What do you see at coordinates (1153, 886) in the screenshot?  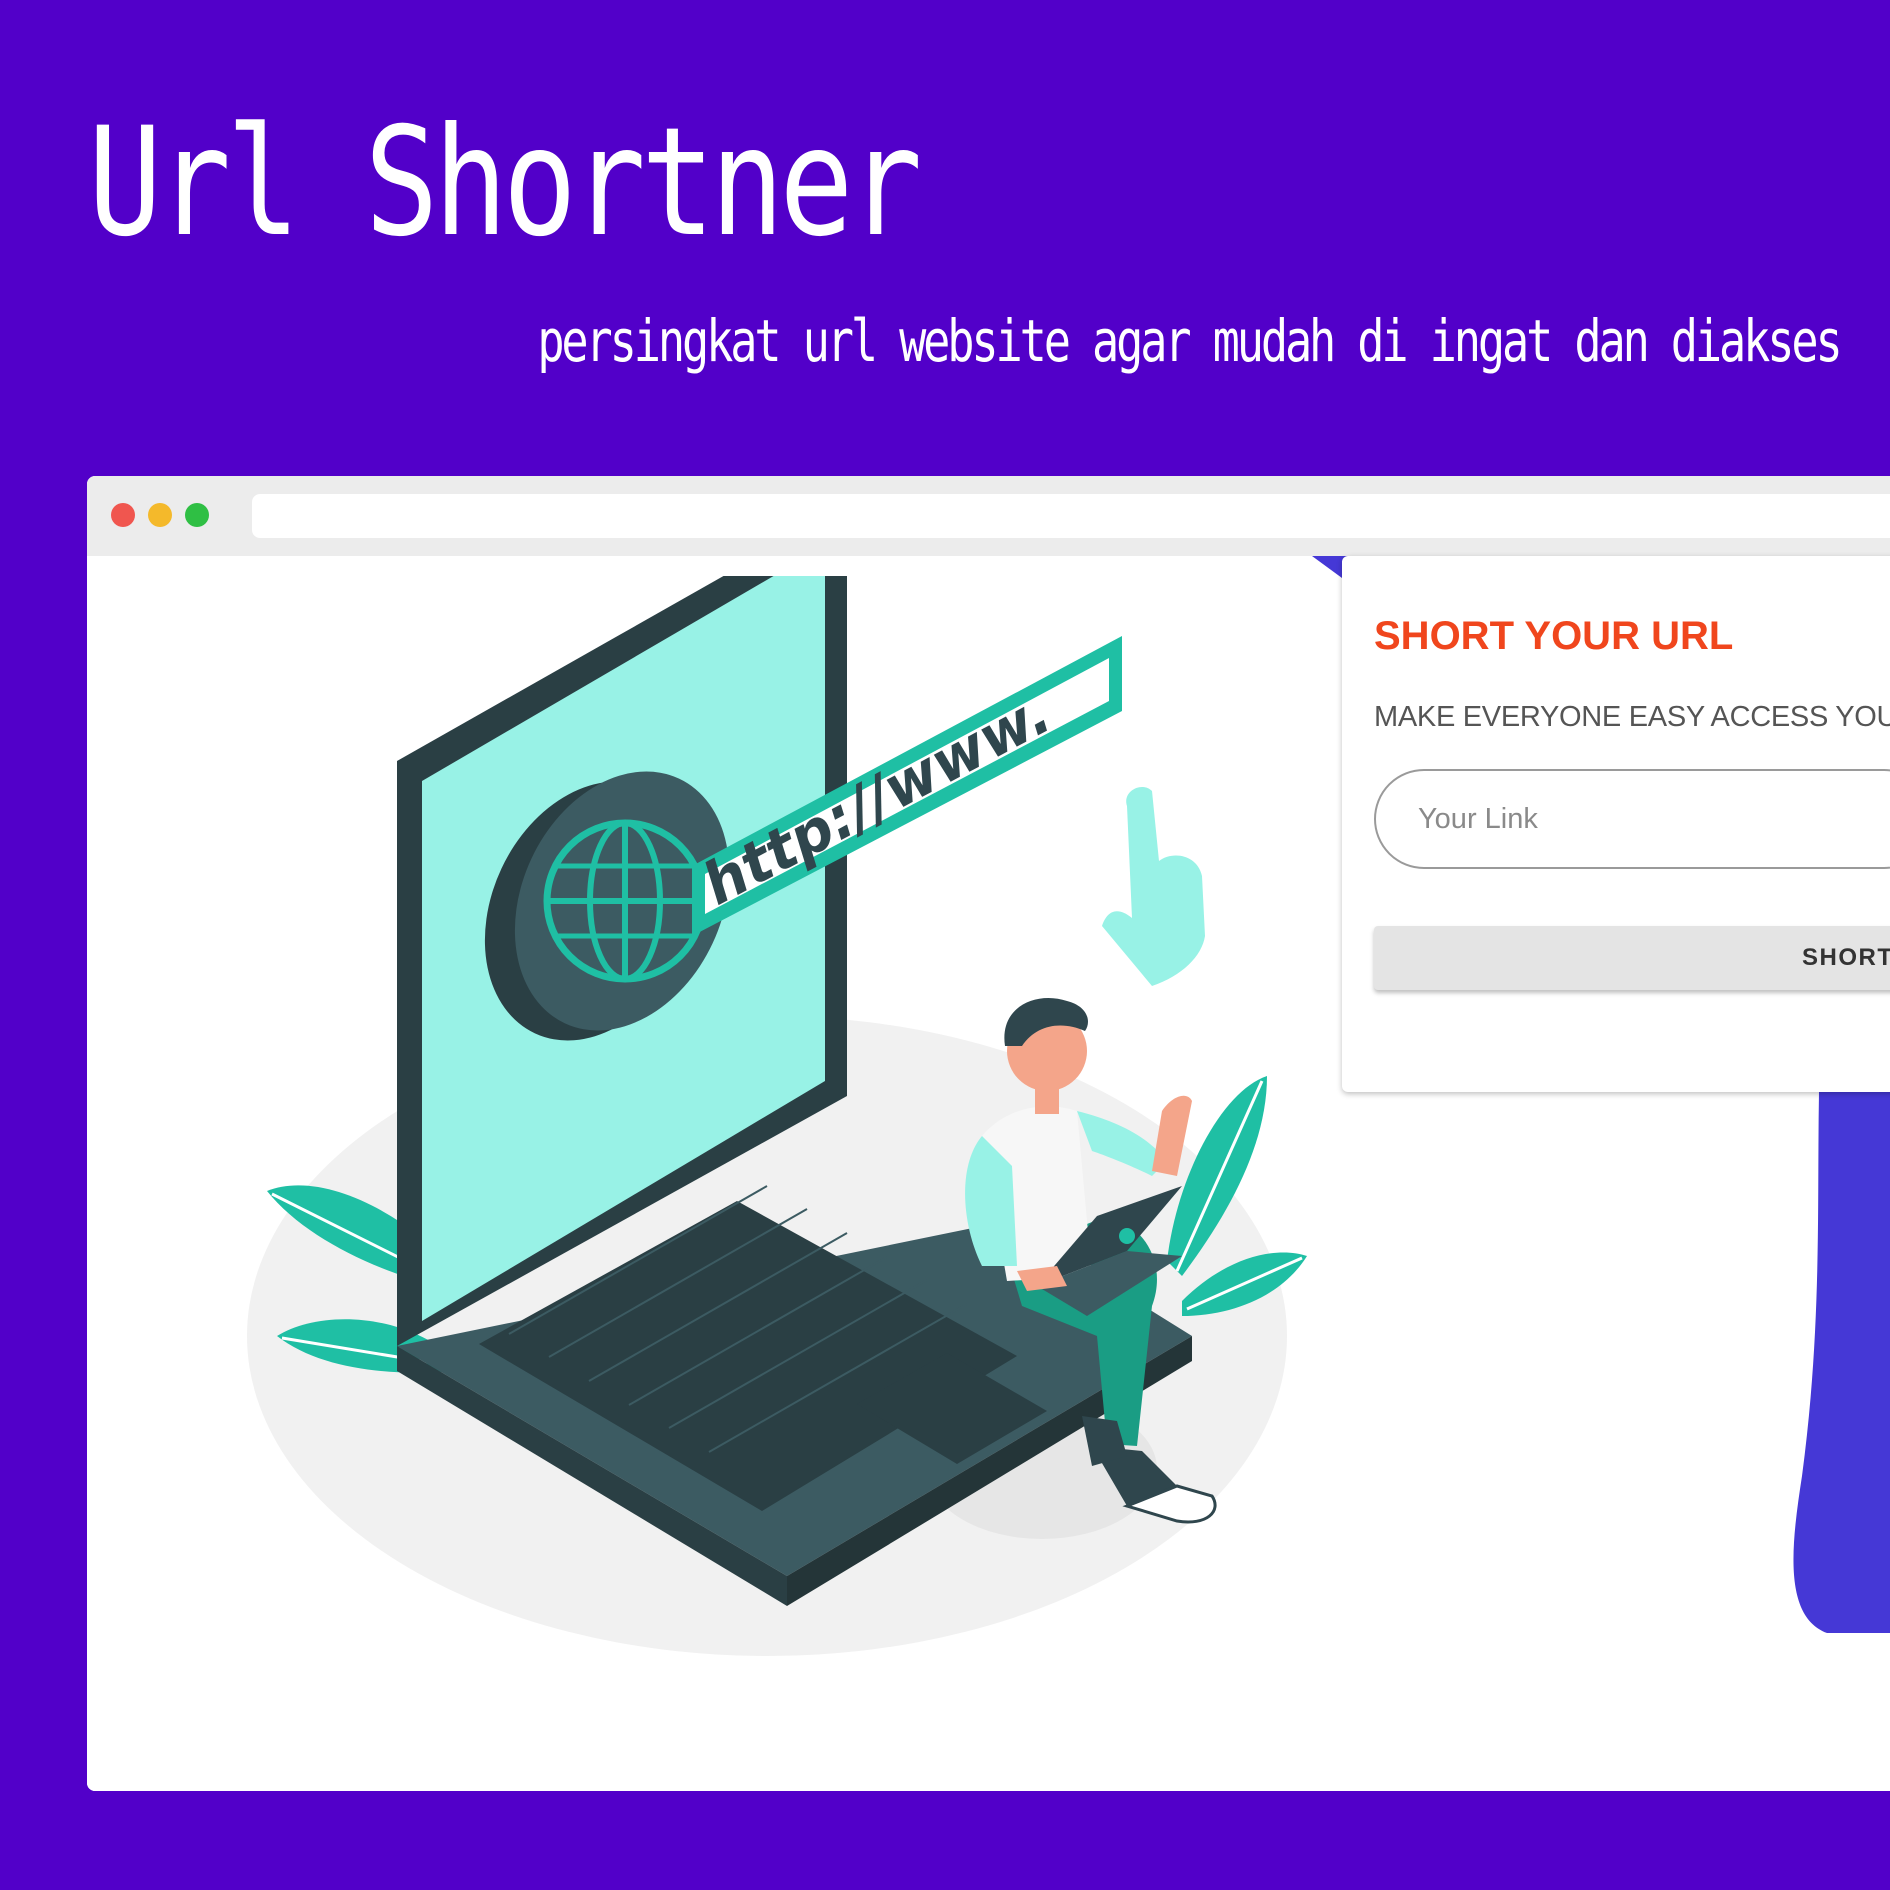 I see `pointer-hand-icon` at bounding box center [1153, 886].